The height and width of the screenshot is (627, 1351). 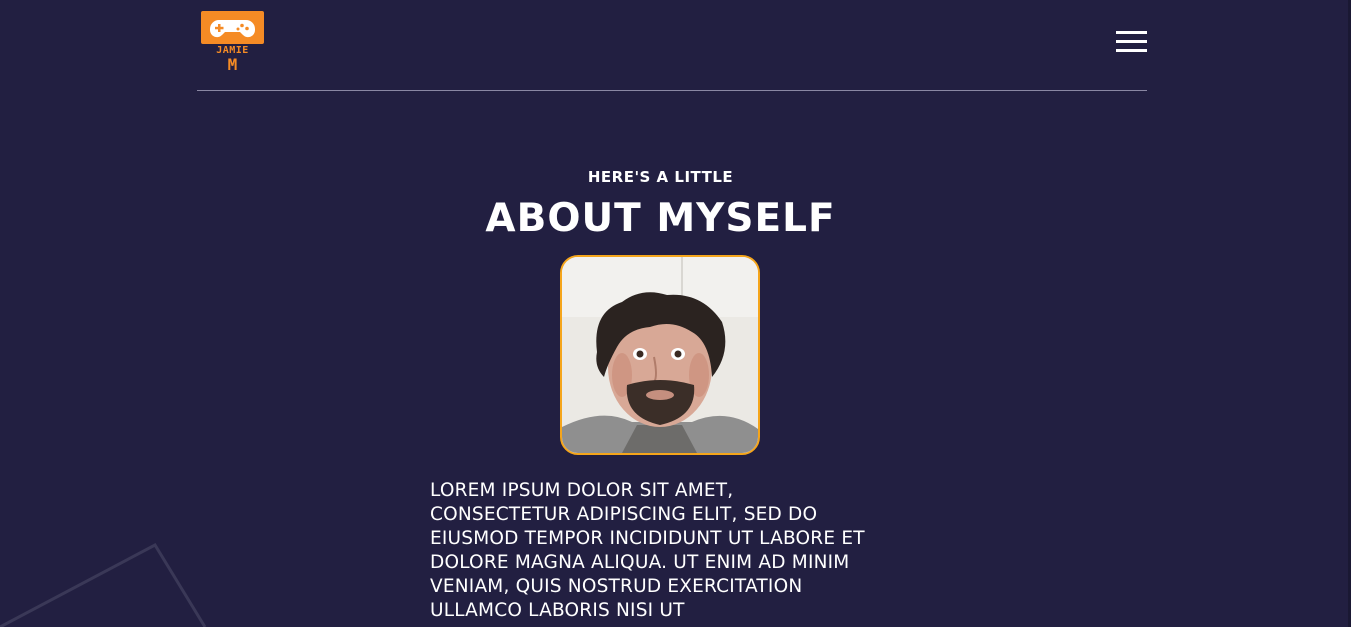 I want to click on logo-text-bottom: M, so click(x=232, y=64).